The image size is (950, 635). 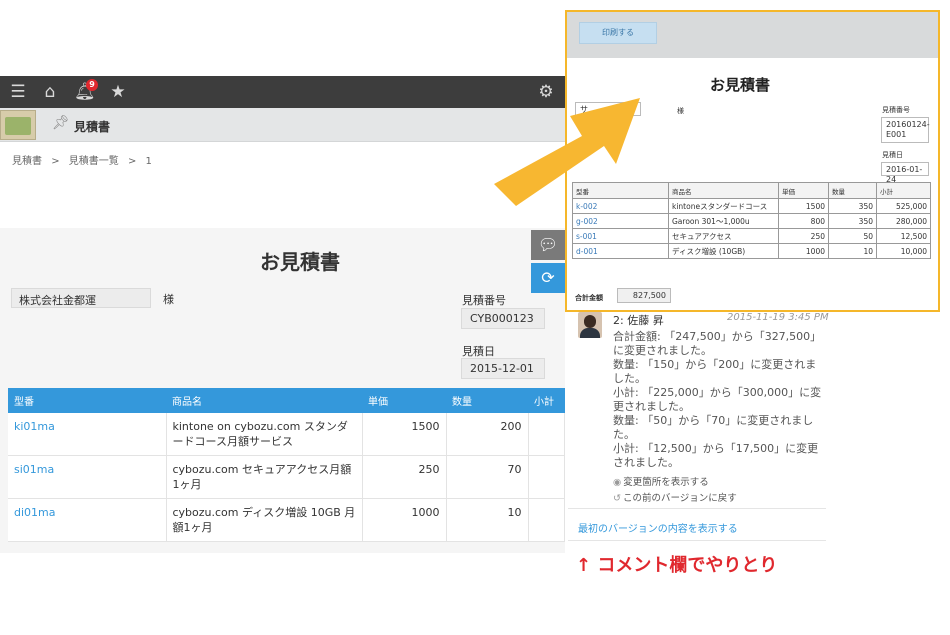 What do you see at coordinates (903, 251) in the screenshot?
I see `pv-row-subtotal: 10,000` at bounding box center [903, 251].